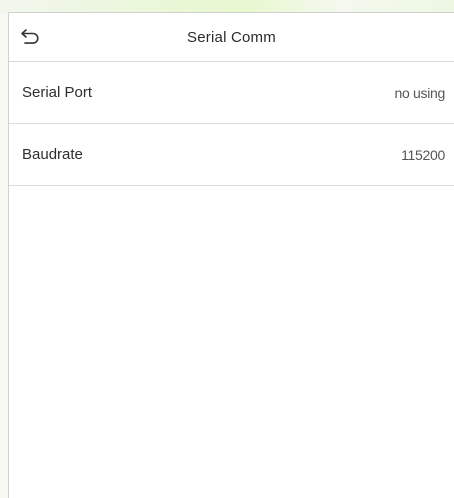  I want to click on baudrate-label: Baudrate, so click(52, 154).